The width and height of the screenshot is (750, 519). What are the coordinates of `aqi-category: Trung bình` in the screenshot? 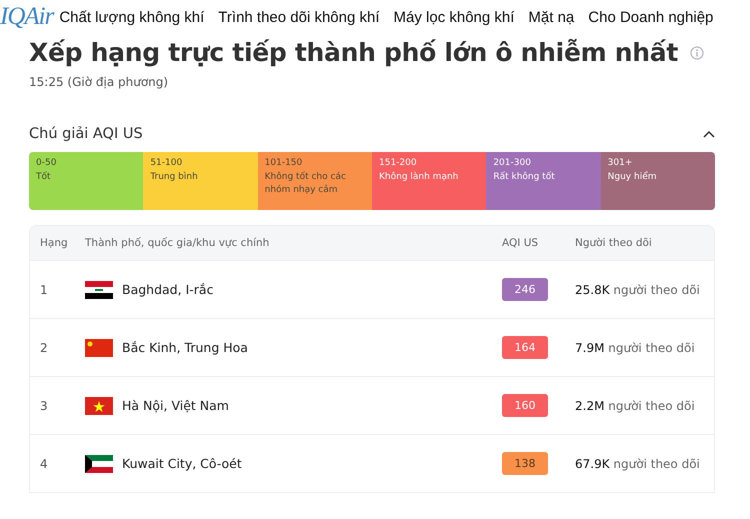 It's located at (174, 177).